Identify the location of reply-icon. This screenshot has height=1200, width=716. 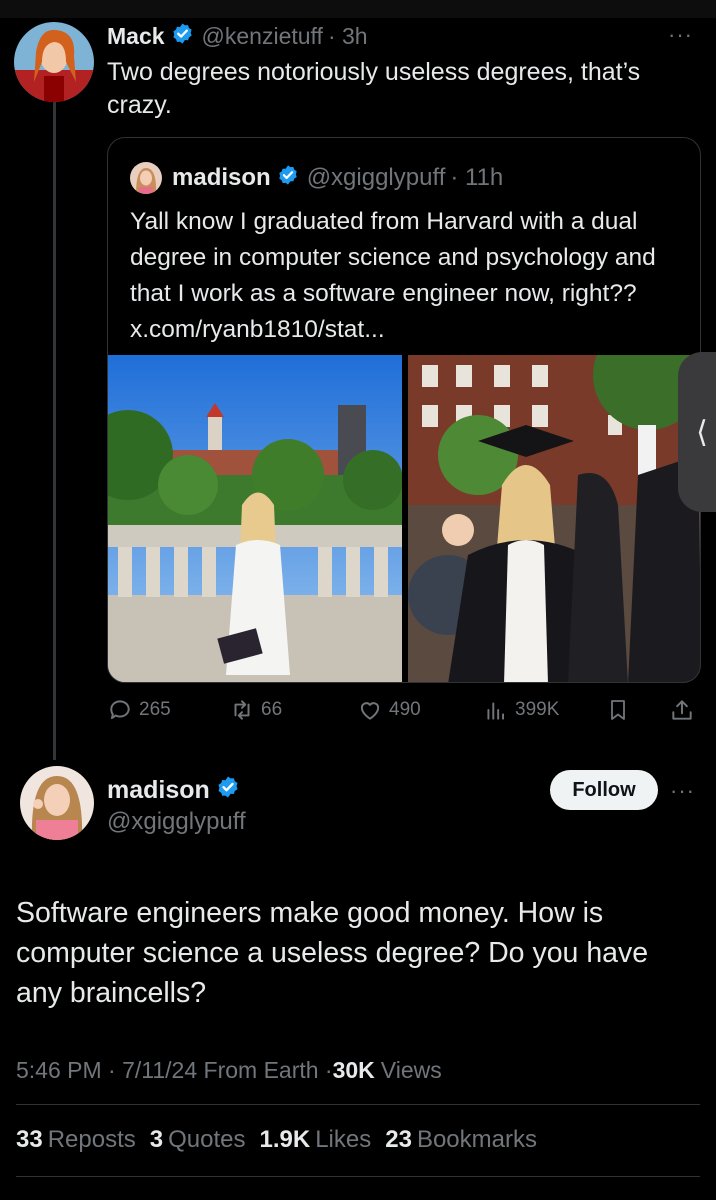
(120, 710).